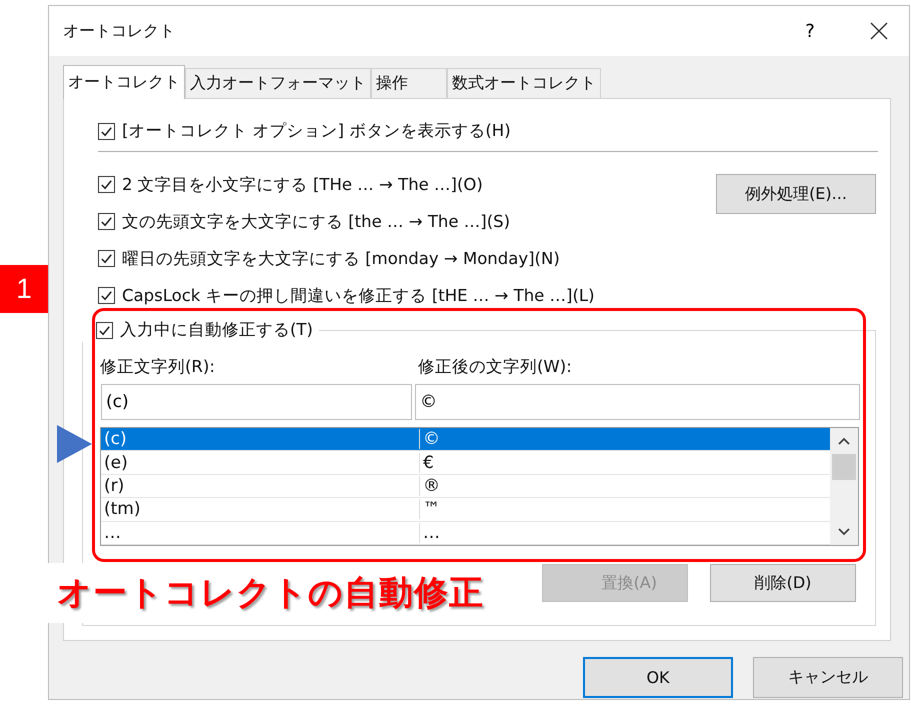  I want to click on scroll-thumb, so click(844, 467).